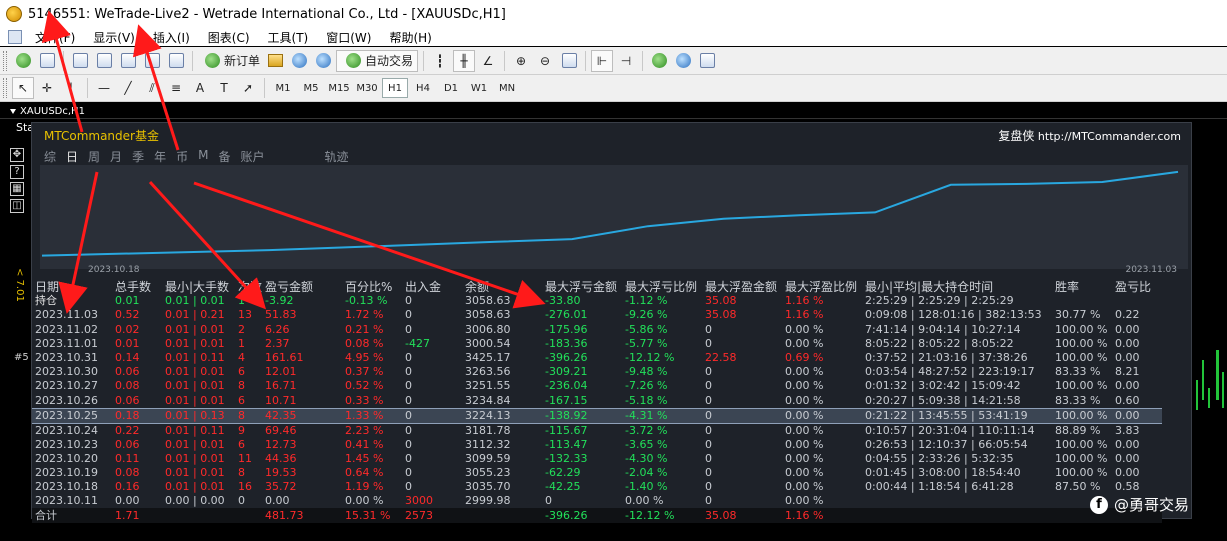 This screenshot has width=1227, height=541. I want to click on auto-trading-button: 自动交易, so click(377, 60).